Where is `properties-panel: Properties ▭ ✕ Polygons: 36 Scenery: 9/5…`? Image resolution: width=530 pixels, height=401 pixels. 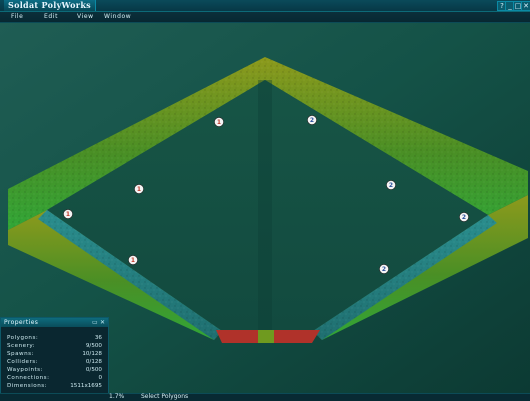 properties-panel: Properties ▭ ✕ Polygons: 36 Scenery: 9/5… is located at coordinates (54, 356).